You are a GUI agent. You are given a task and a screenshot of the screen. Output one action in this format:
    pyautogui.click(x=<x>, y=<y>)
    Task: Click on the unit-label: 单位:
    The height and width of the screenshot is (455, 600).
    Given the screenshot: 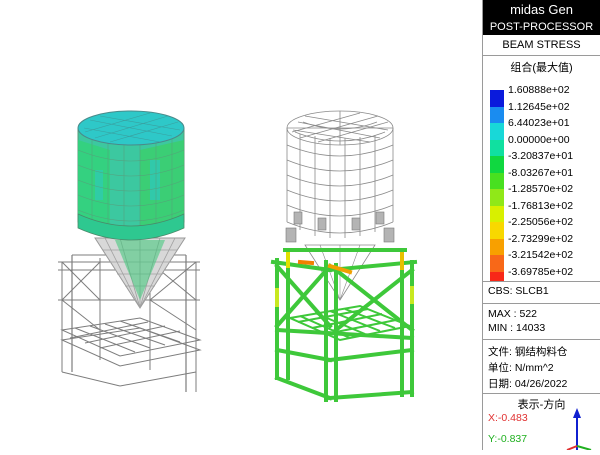 What is the action you would take?
    pyautogui.click(x=500, y=368)
    